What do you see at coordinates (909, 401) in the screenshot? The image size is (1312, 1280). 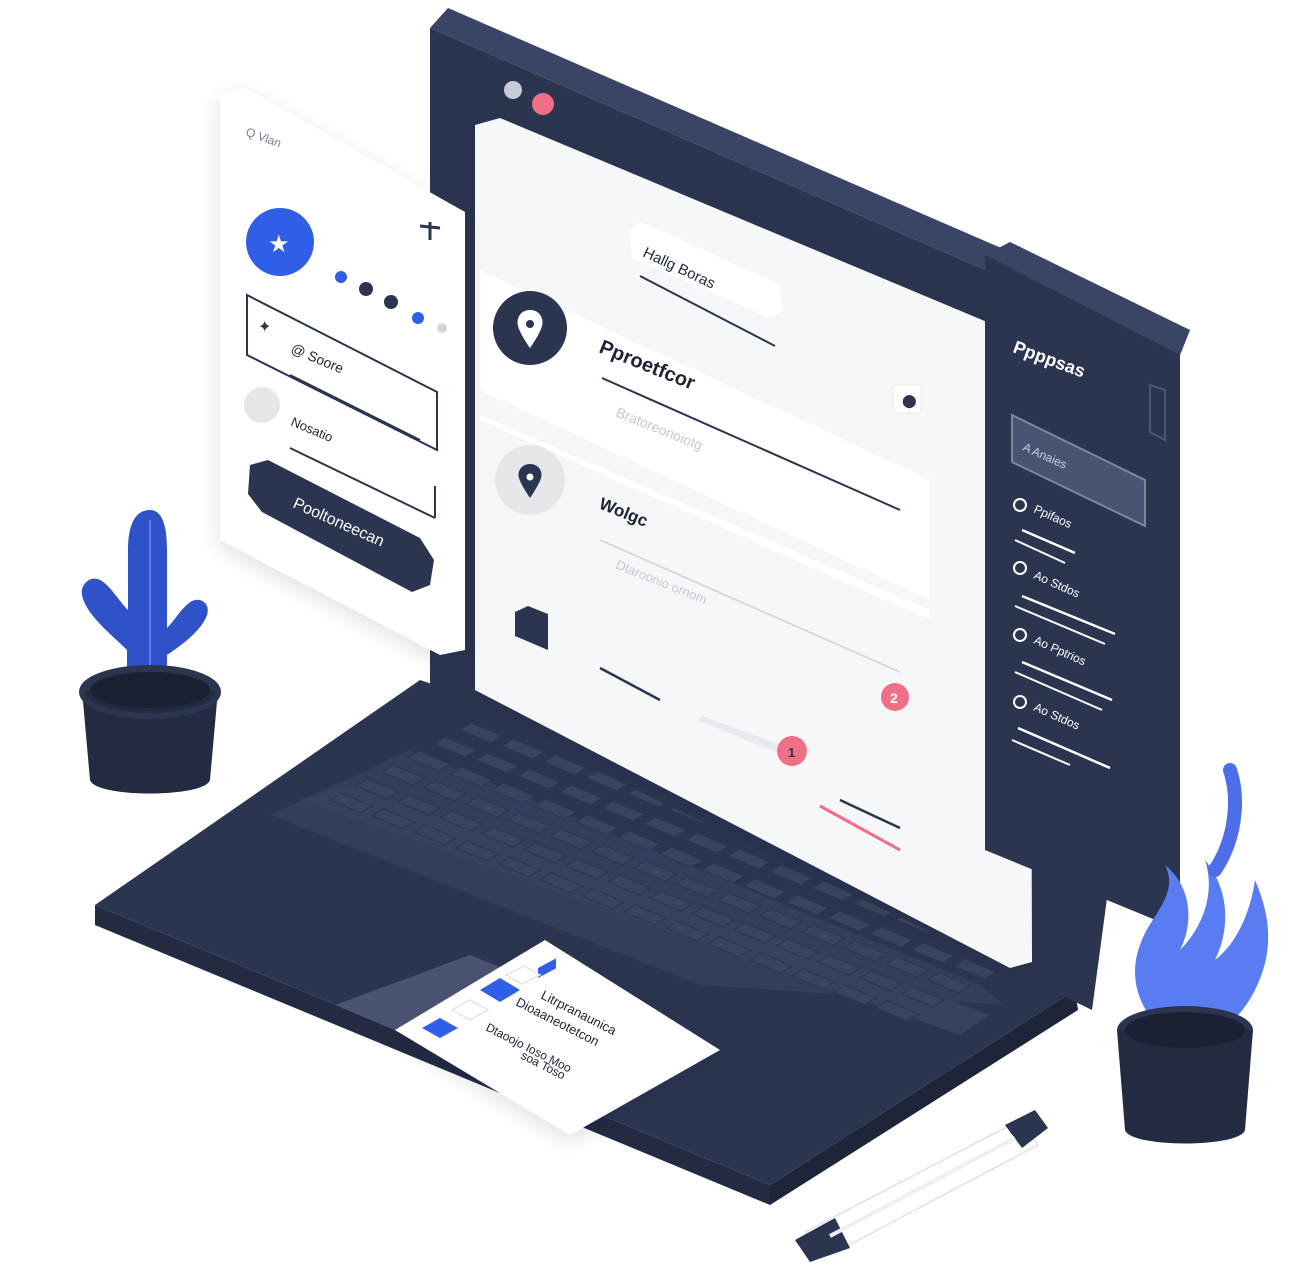 I see `pin-icon: ⬤` at bounding box center [909, 401].